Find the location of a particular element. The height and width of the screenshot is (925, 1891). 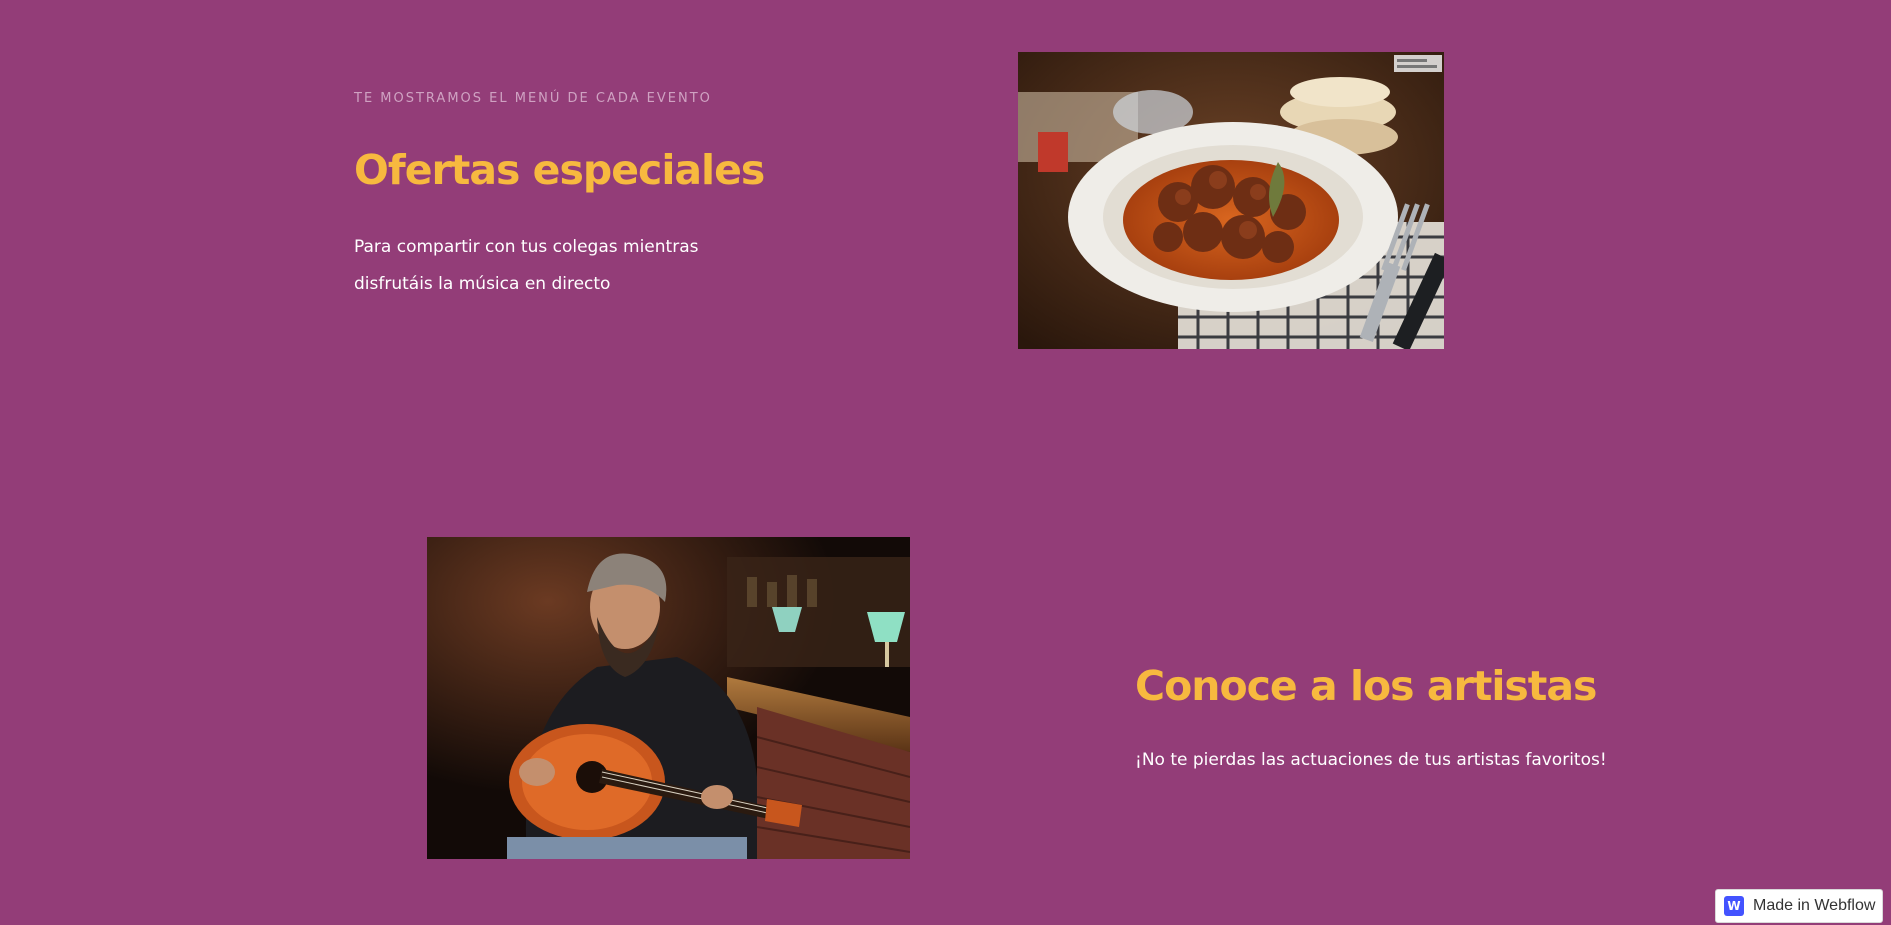

webflow-logo-icon: W is located at coordinates (1734, 906).